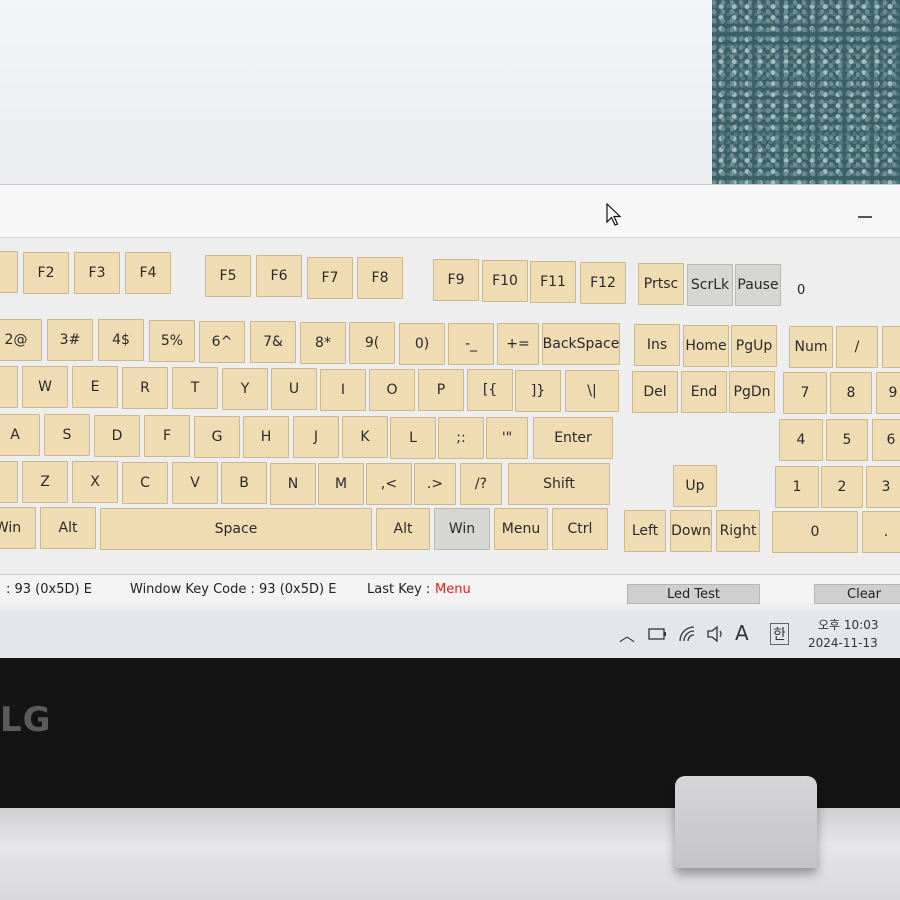 The width and height of the screenshot is (900, 900). I want to click on key-8: 8*, so click(323, 343).